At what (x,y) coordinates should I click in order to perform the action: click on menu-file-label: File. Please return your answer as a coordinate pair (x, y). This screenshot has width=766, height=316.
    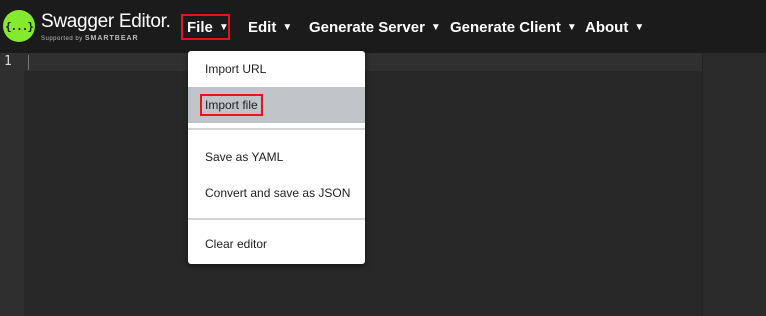
    Looking at the image, I should click on (200, 27).